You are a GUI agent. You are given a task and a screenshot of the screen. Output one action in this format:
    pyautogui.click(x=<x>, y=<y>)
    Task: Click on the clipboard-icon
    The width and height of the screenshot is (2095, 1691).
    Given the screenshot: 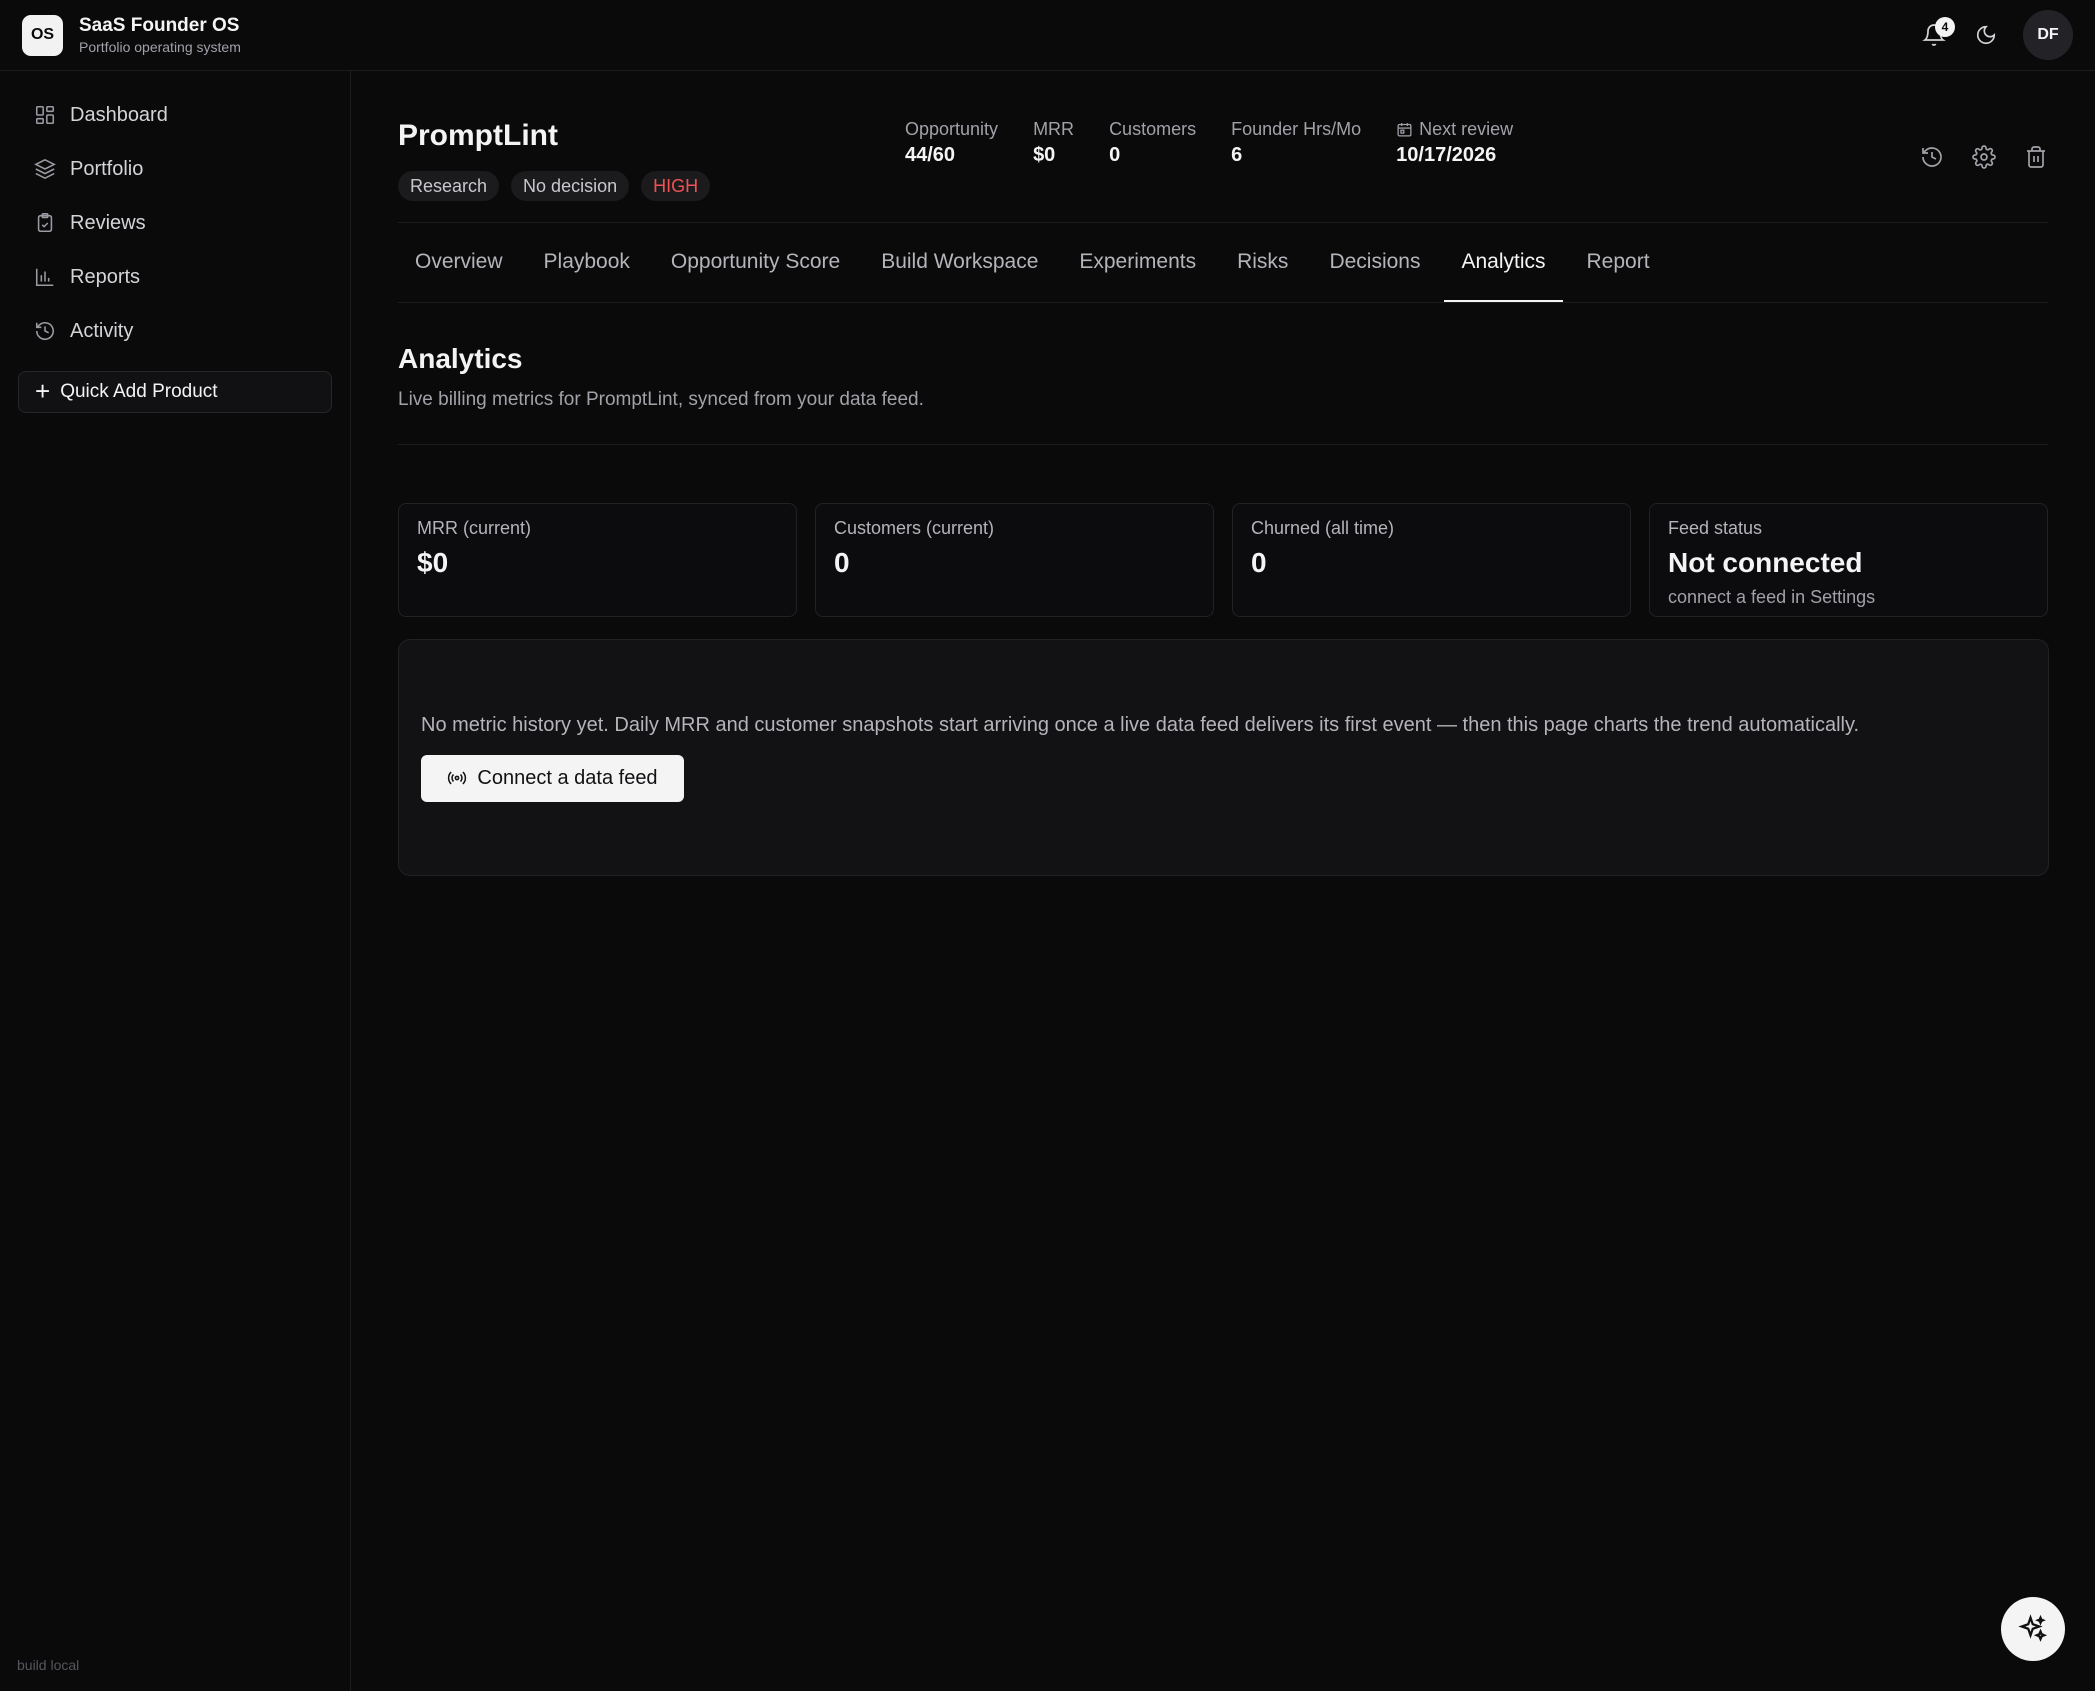 What is the action you would take?
    pyautogui.click(x=45, y=223)
    